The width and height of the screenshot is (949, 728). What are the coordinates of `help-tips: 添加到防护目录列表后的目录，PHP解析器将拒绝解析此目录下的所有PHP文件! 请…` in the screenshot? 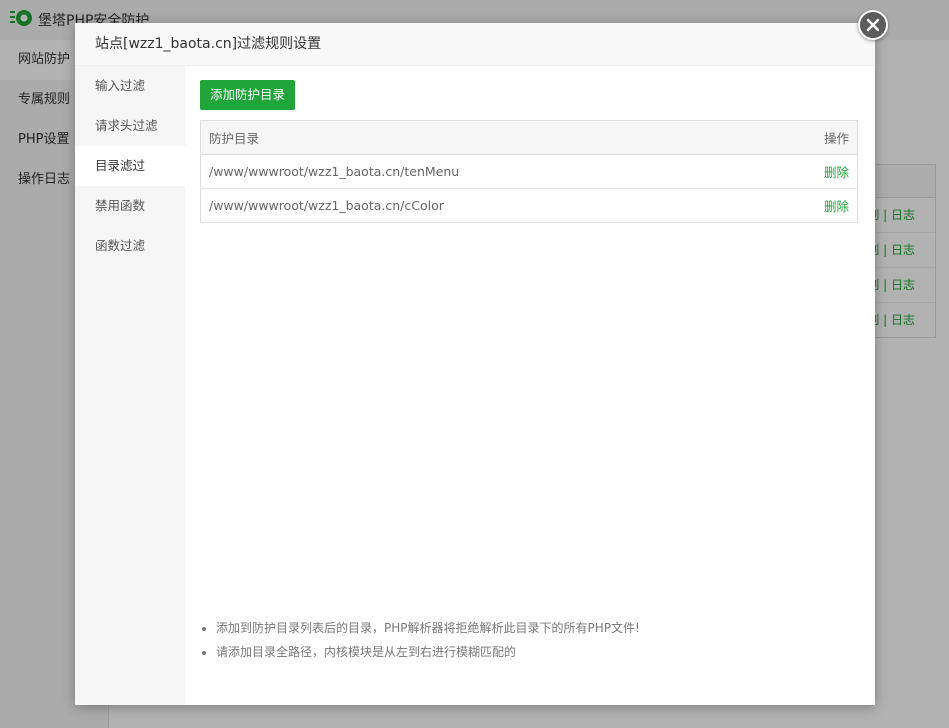 It's located at (420, 640).